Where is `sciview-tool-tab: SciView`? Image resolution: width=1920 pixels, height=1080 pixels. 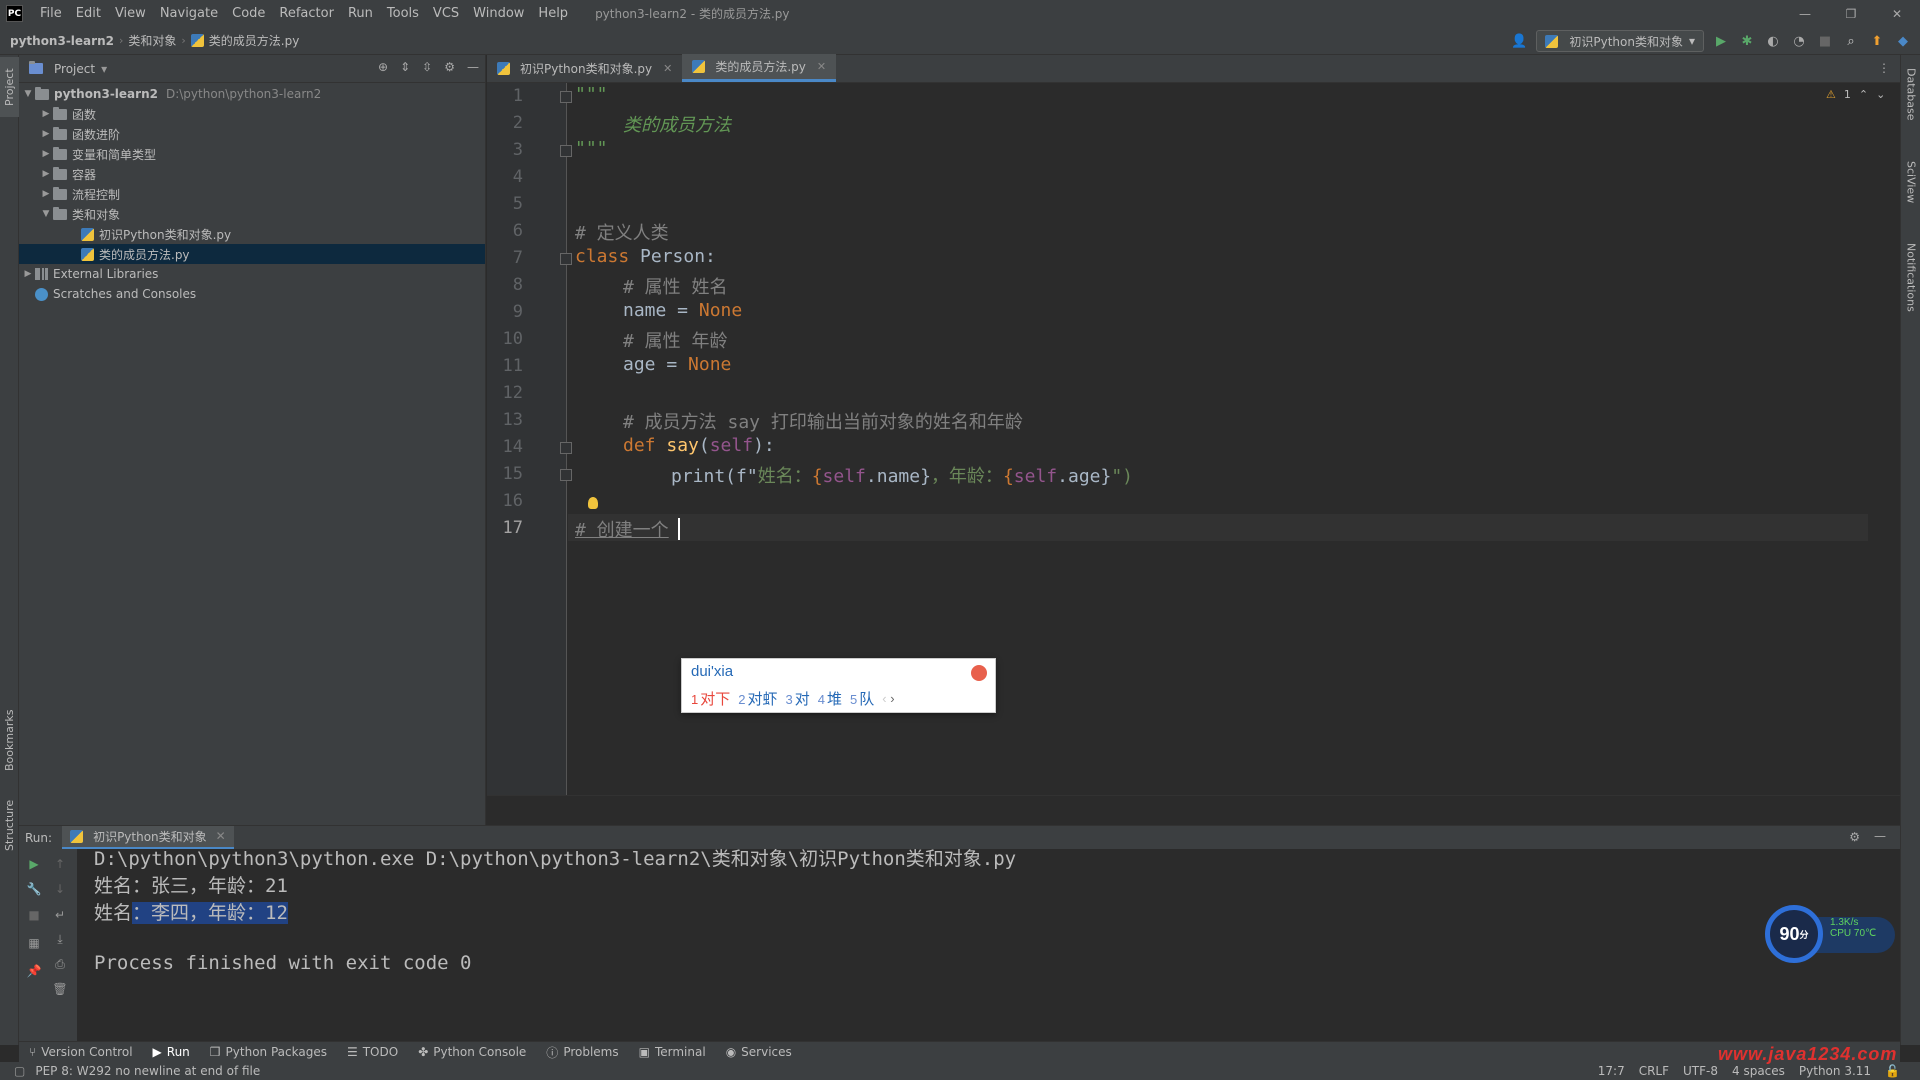
sciview-tool-tab: SciView is located at coordinates (1910, 182).